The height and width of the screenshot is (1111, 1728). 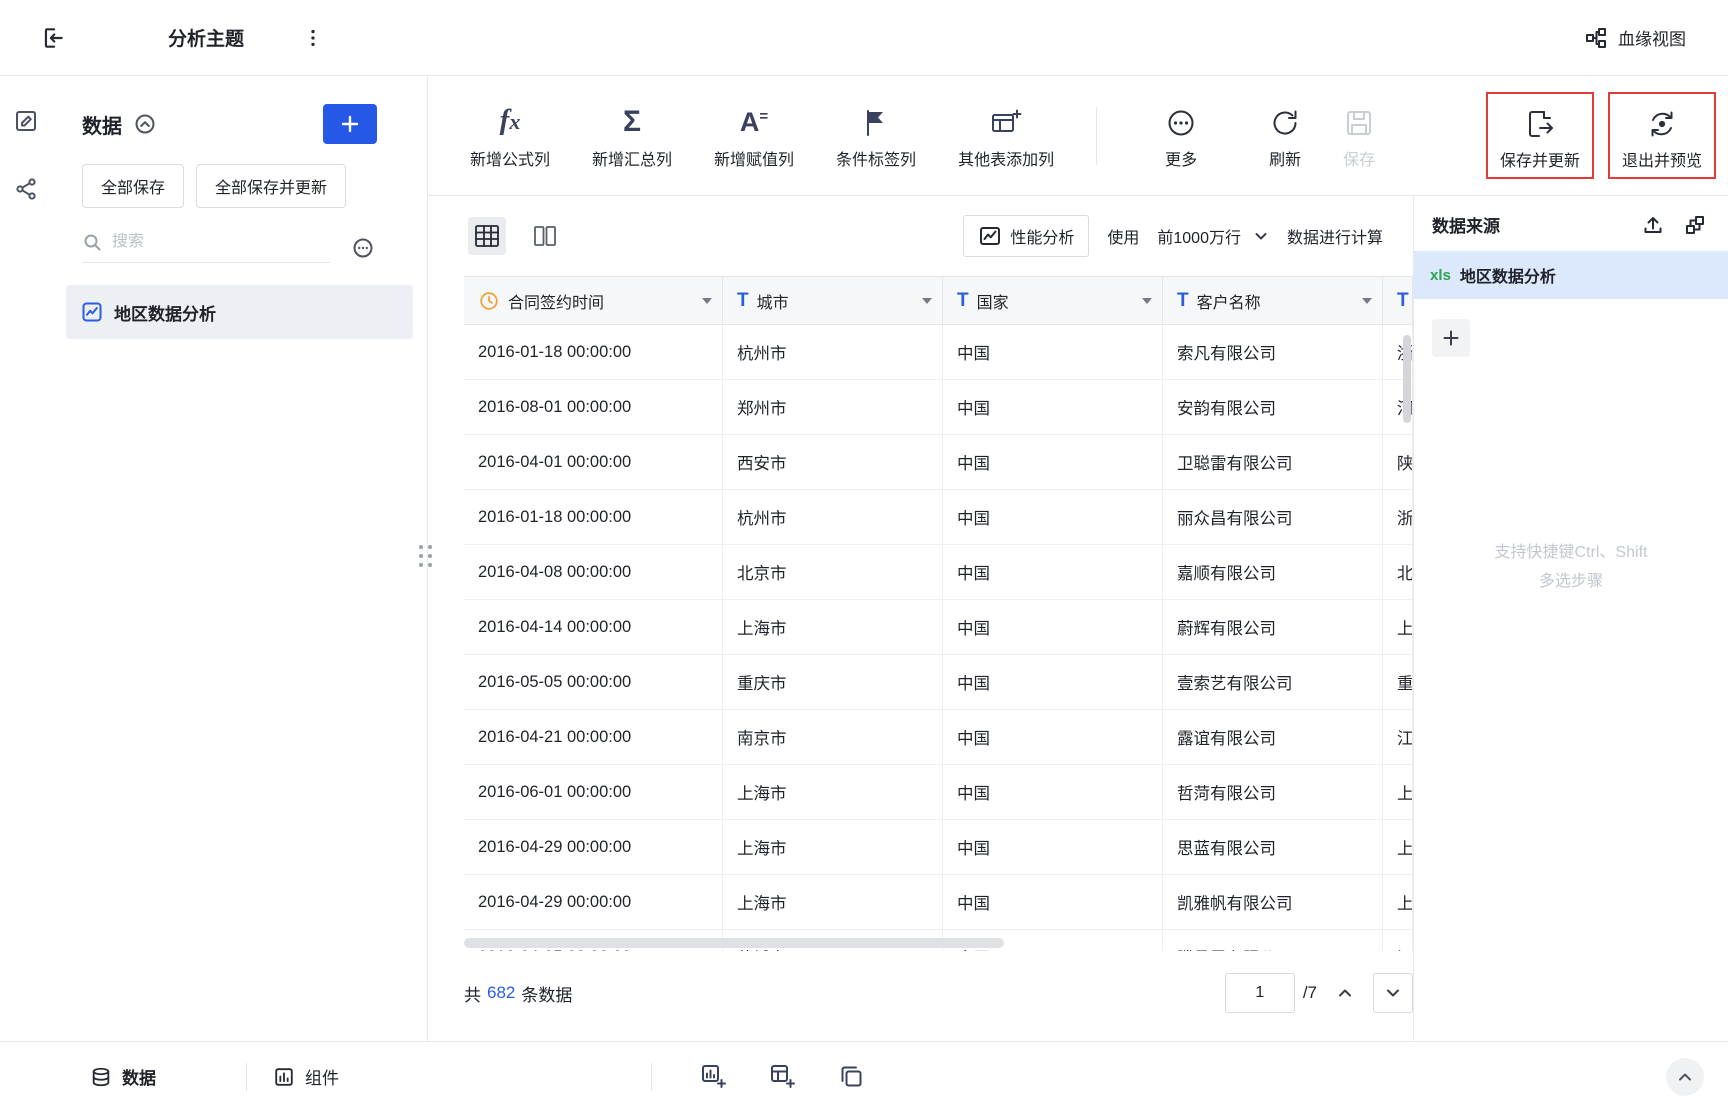 What do you see at coordinates (938, 407) in the screenshot?
I see `table-row: 2016-08-01 00:00:00郑州市中国安韵有限公司河` at bounding box center [938, 407].